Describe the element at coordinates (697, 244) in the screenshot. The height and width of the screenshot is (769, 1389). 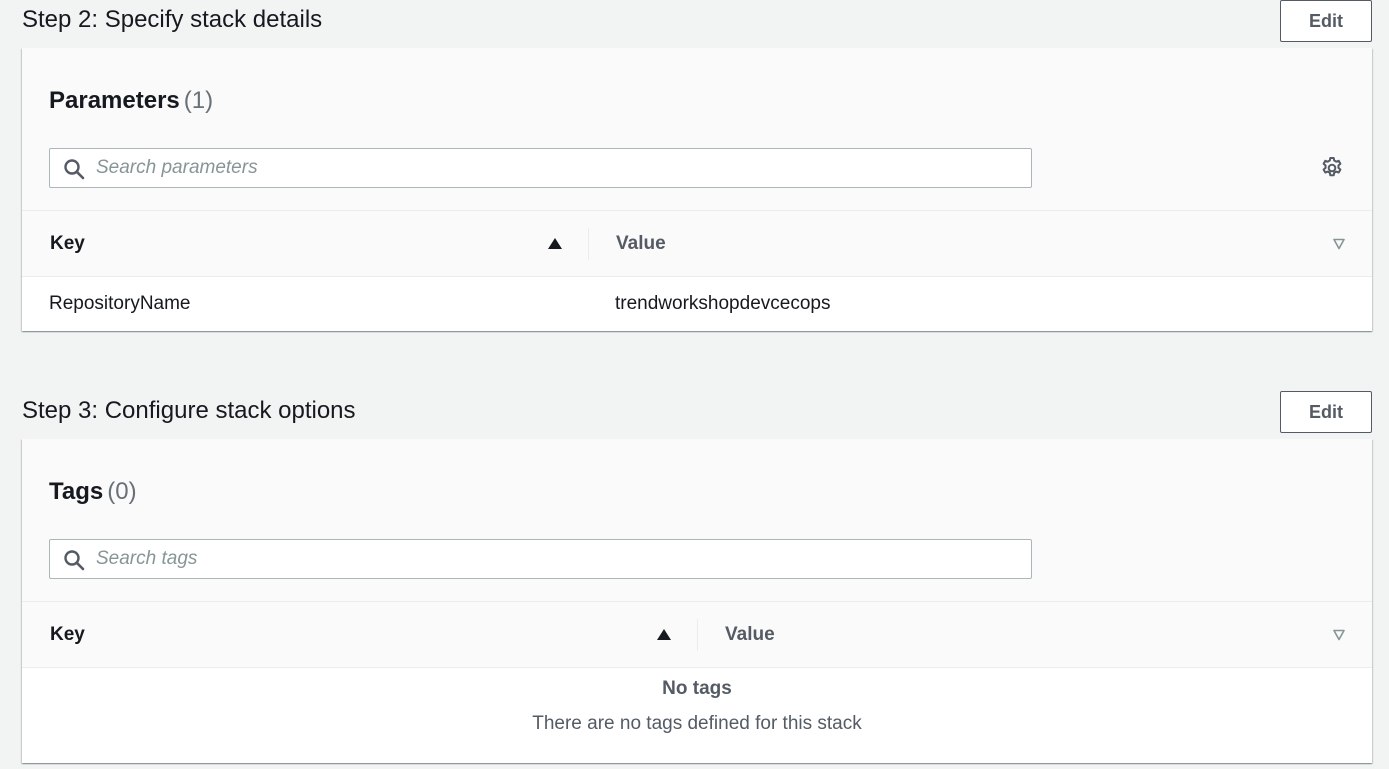
I see `parameters-table-header: Key Value` at that location.